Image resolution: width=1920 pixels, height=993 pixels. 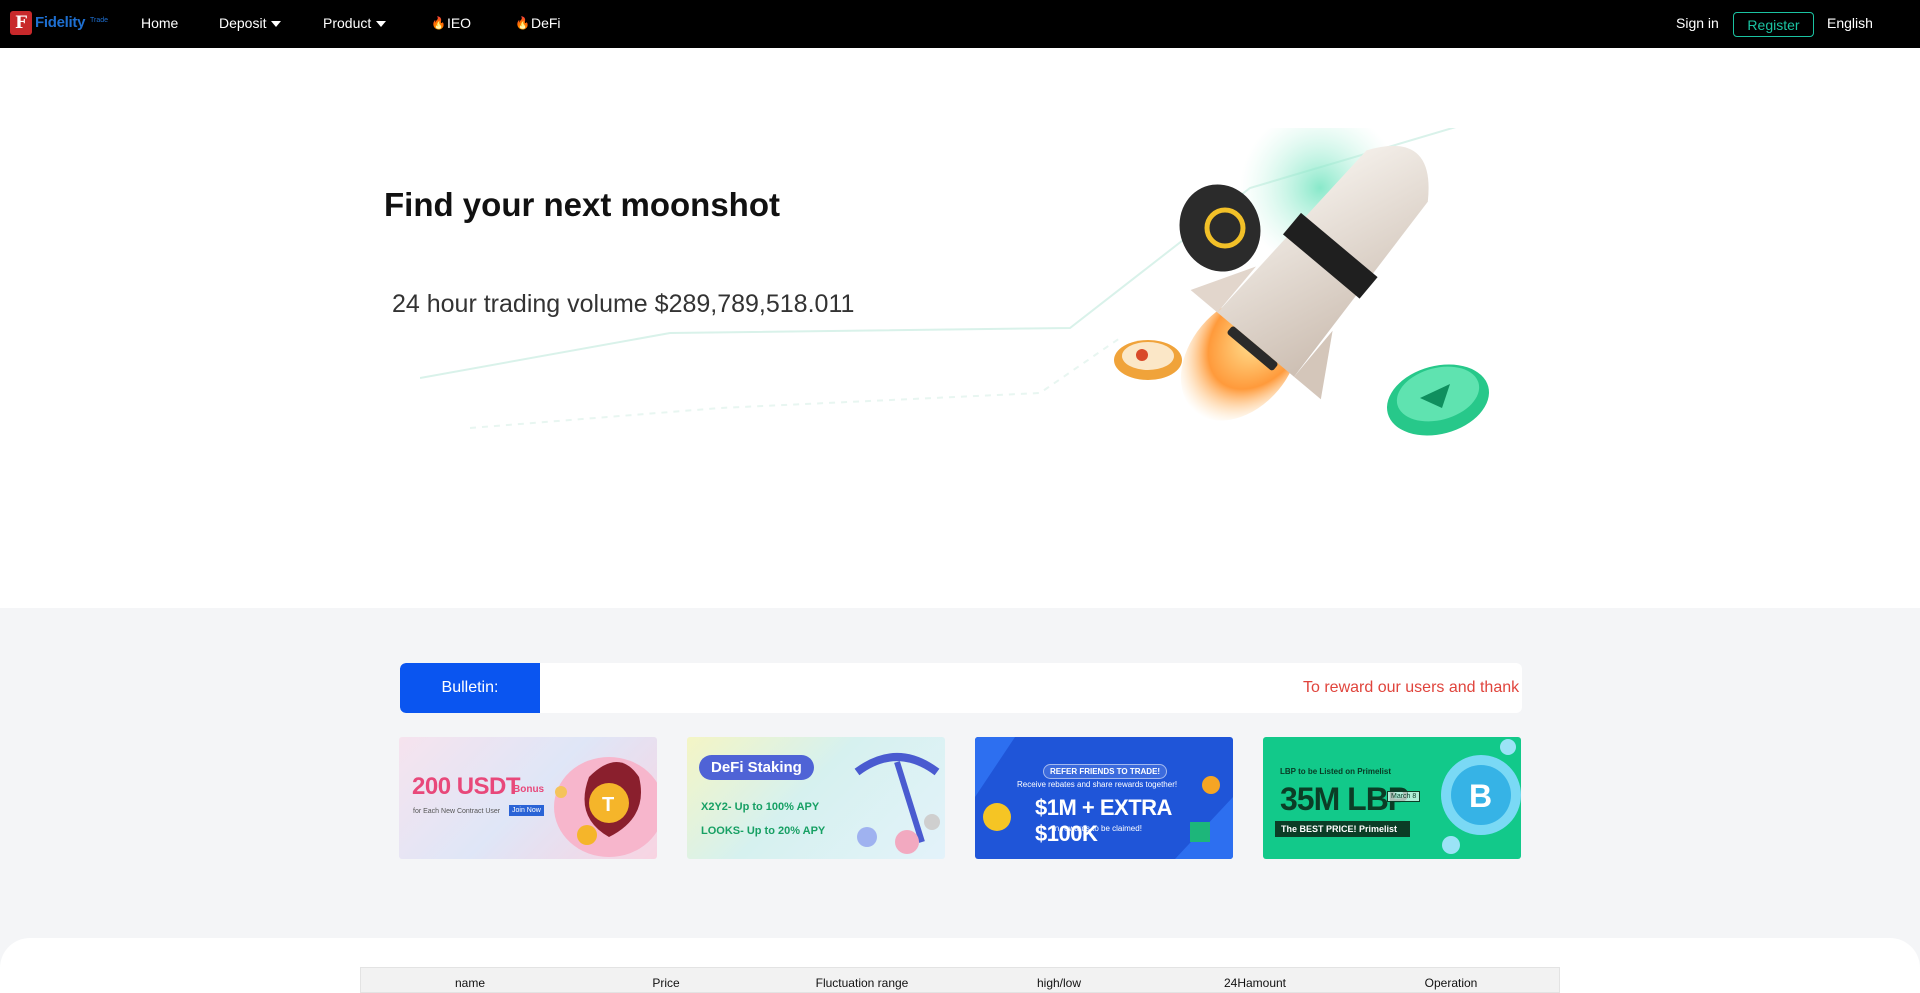 What do you see at coordinates (1451, 983) in the screenshot?
I see `column-header-operation: Operation` at bounding box center [1451, 983].